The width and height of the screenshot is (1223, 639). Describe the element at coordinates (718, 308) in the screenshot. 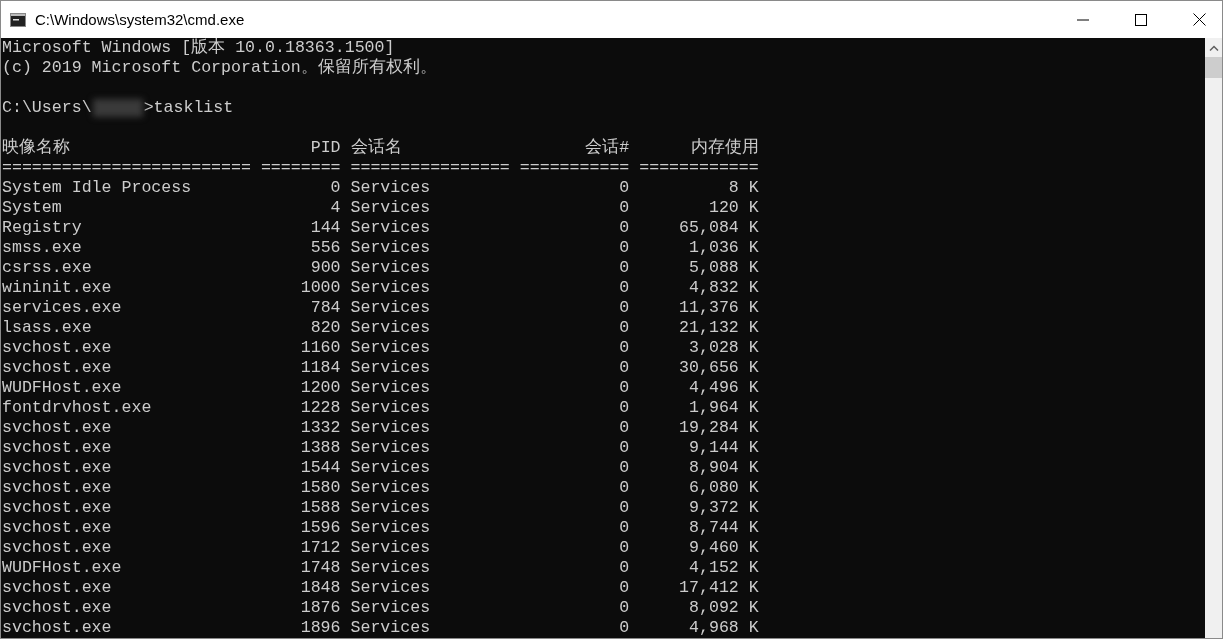

I see `table-cell-text: 11,376 K` at that location.